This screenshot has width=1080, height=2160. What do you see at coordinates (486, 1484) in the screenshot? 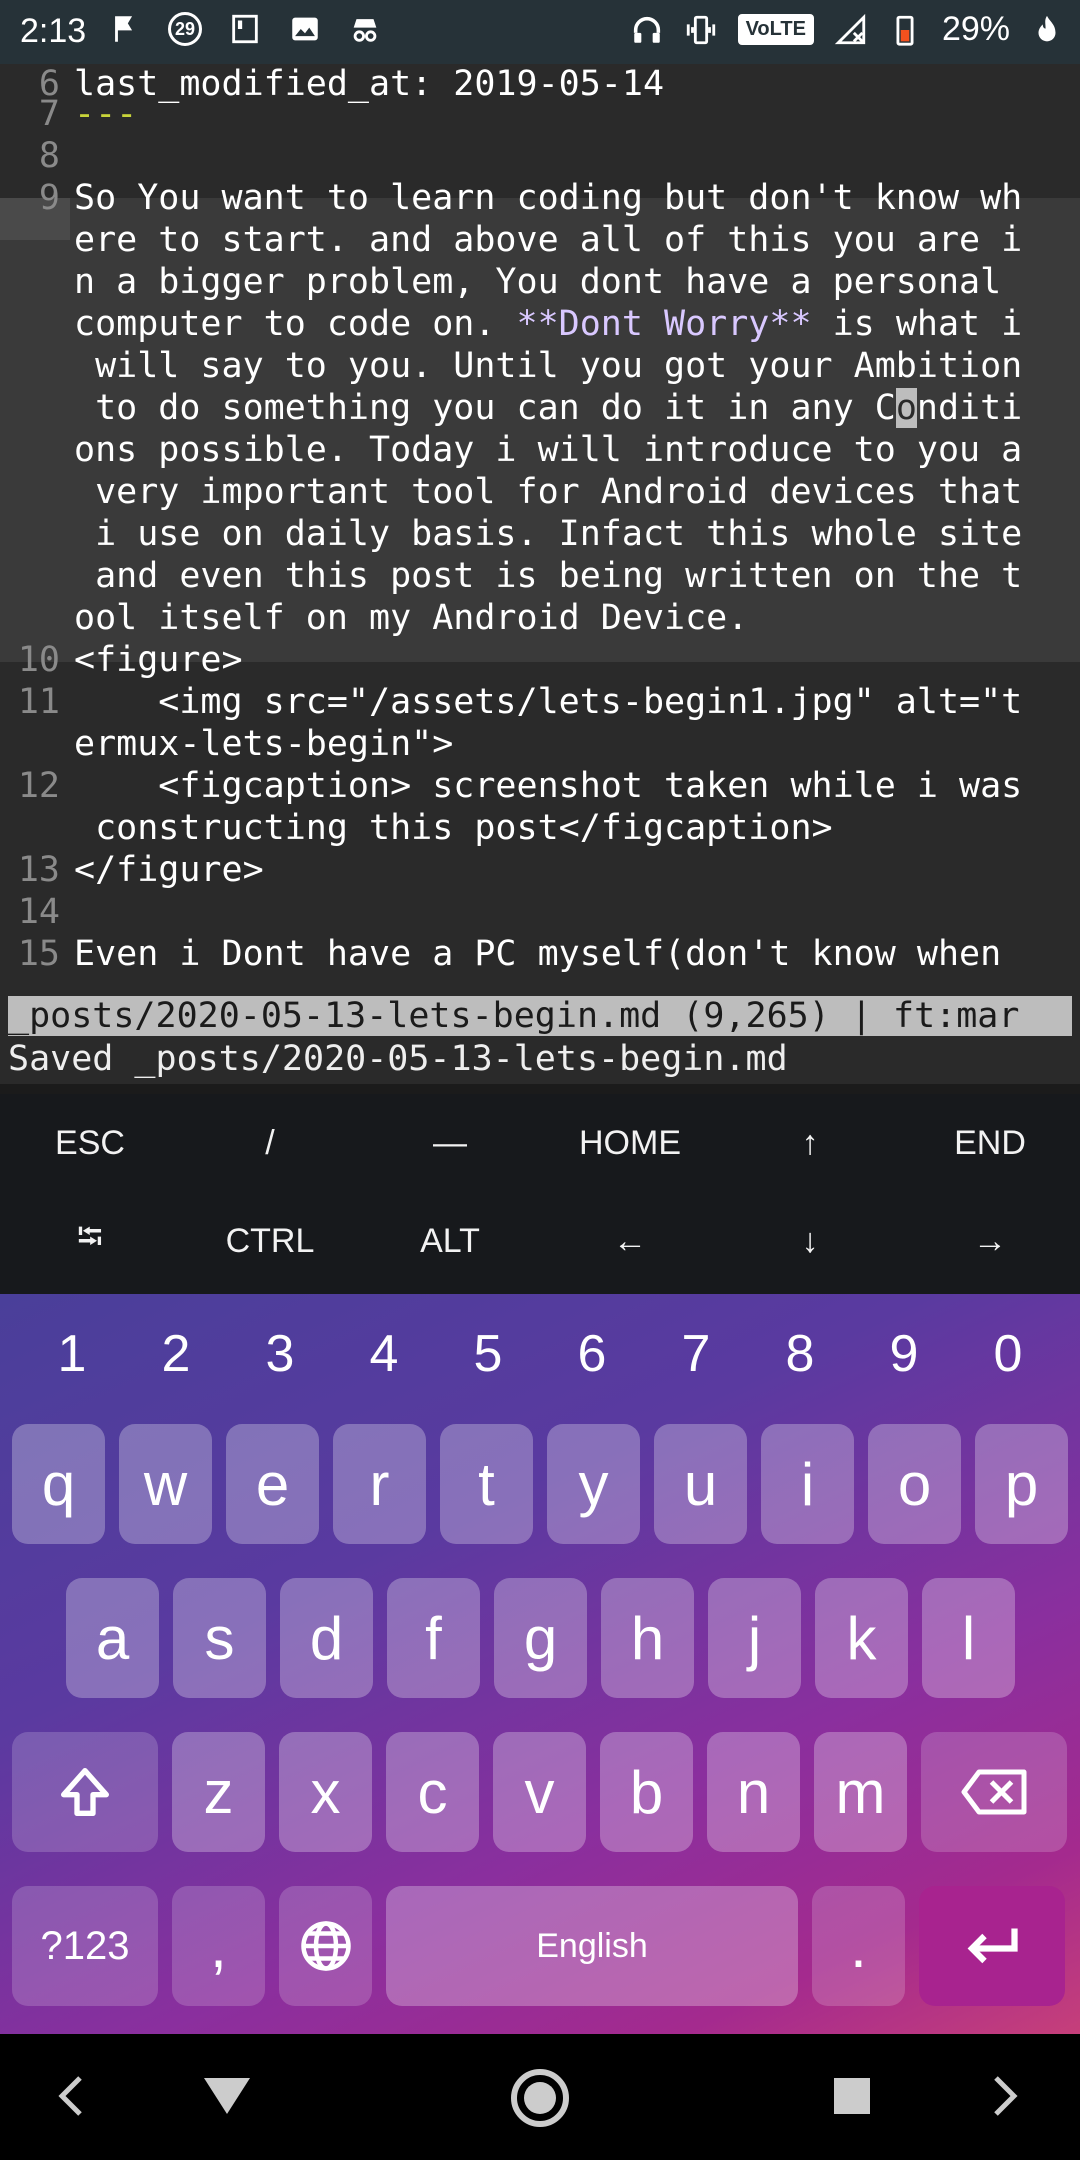
I see `key-t: t` at bounding box center [486, 1484].